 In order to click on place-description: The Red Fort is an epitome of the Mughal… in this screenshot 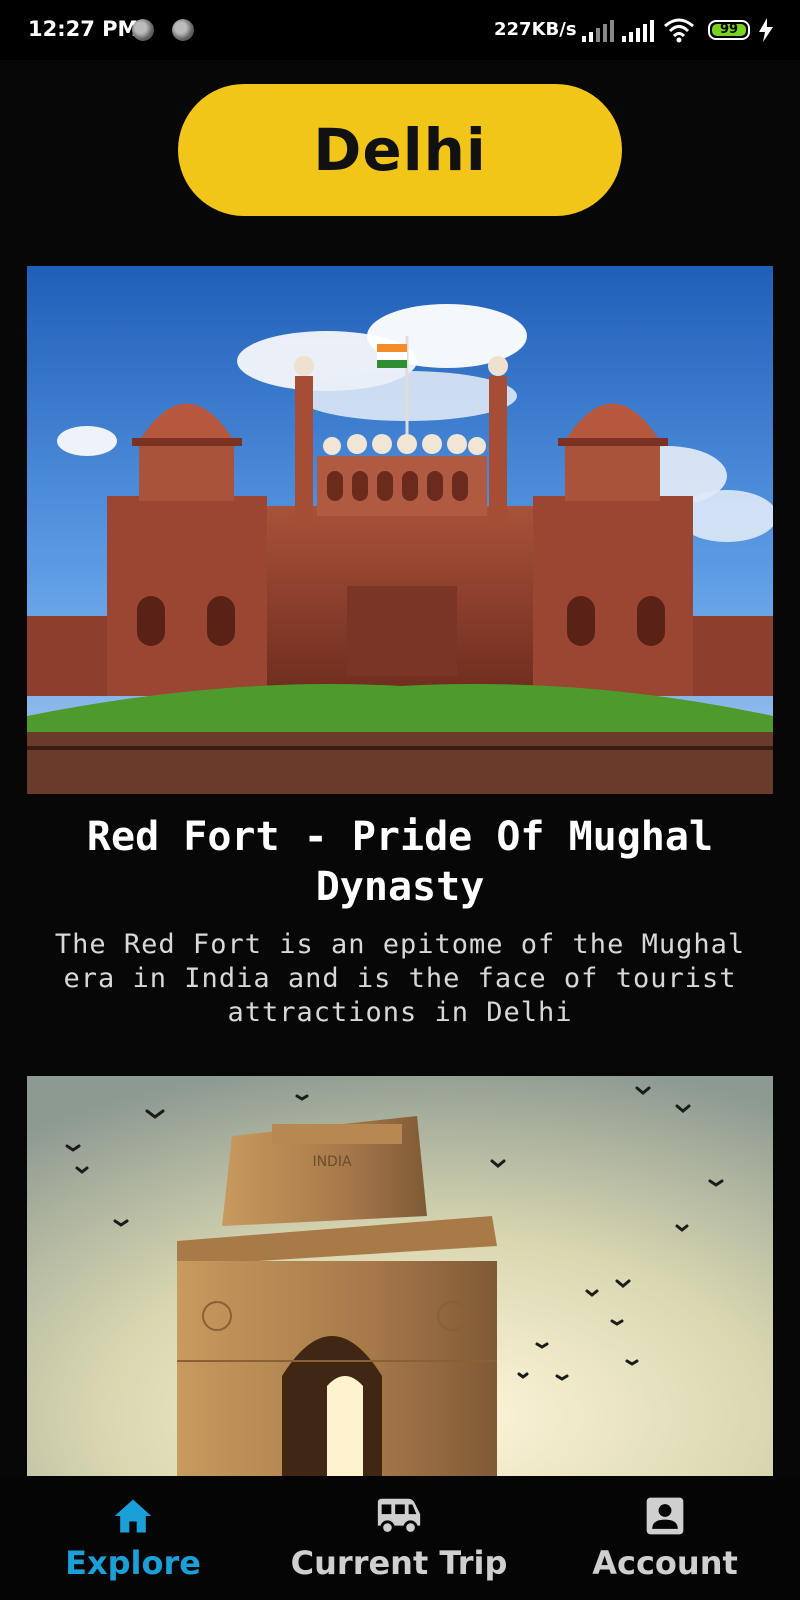, I will do `click(400, 978)`.